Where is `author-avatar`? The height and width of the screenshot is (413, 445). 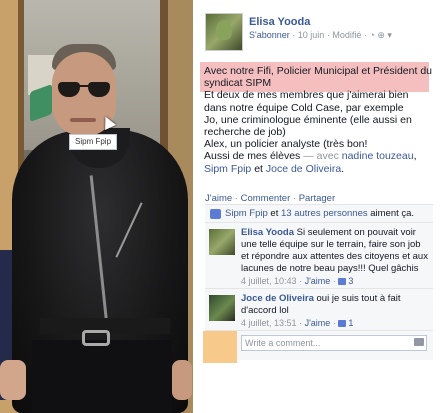
author-avatar is located at coordinates (224, 32).